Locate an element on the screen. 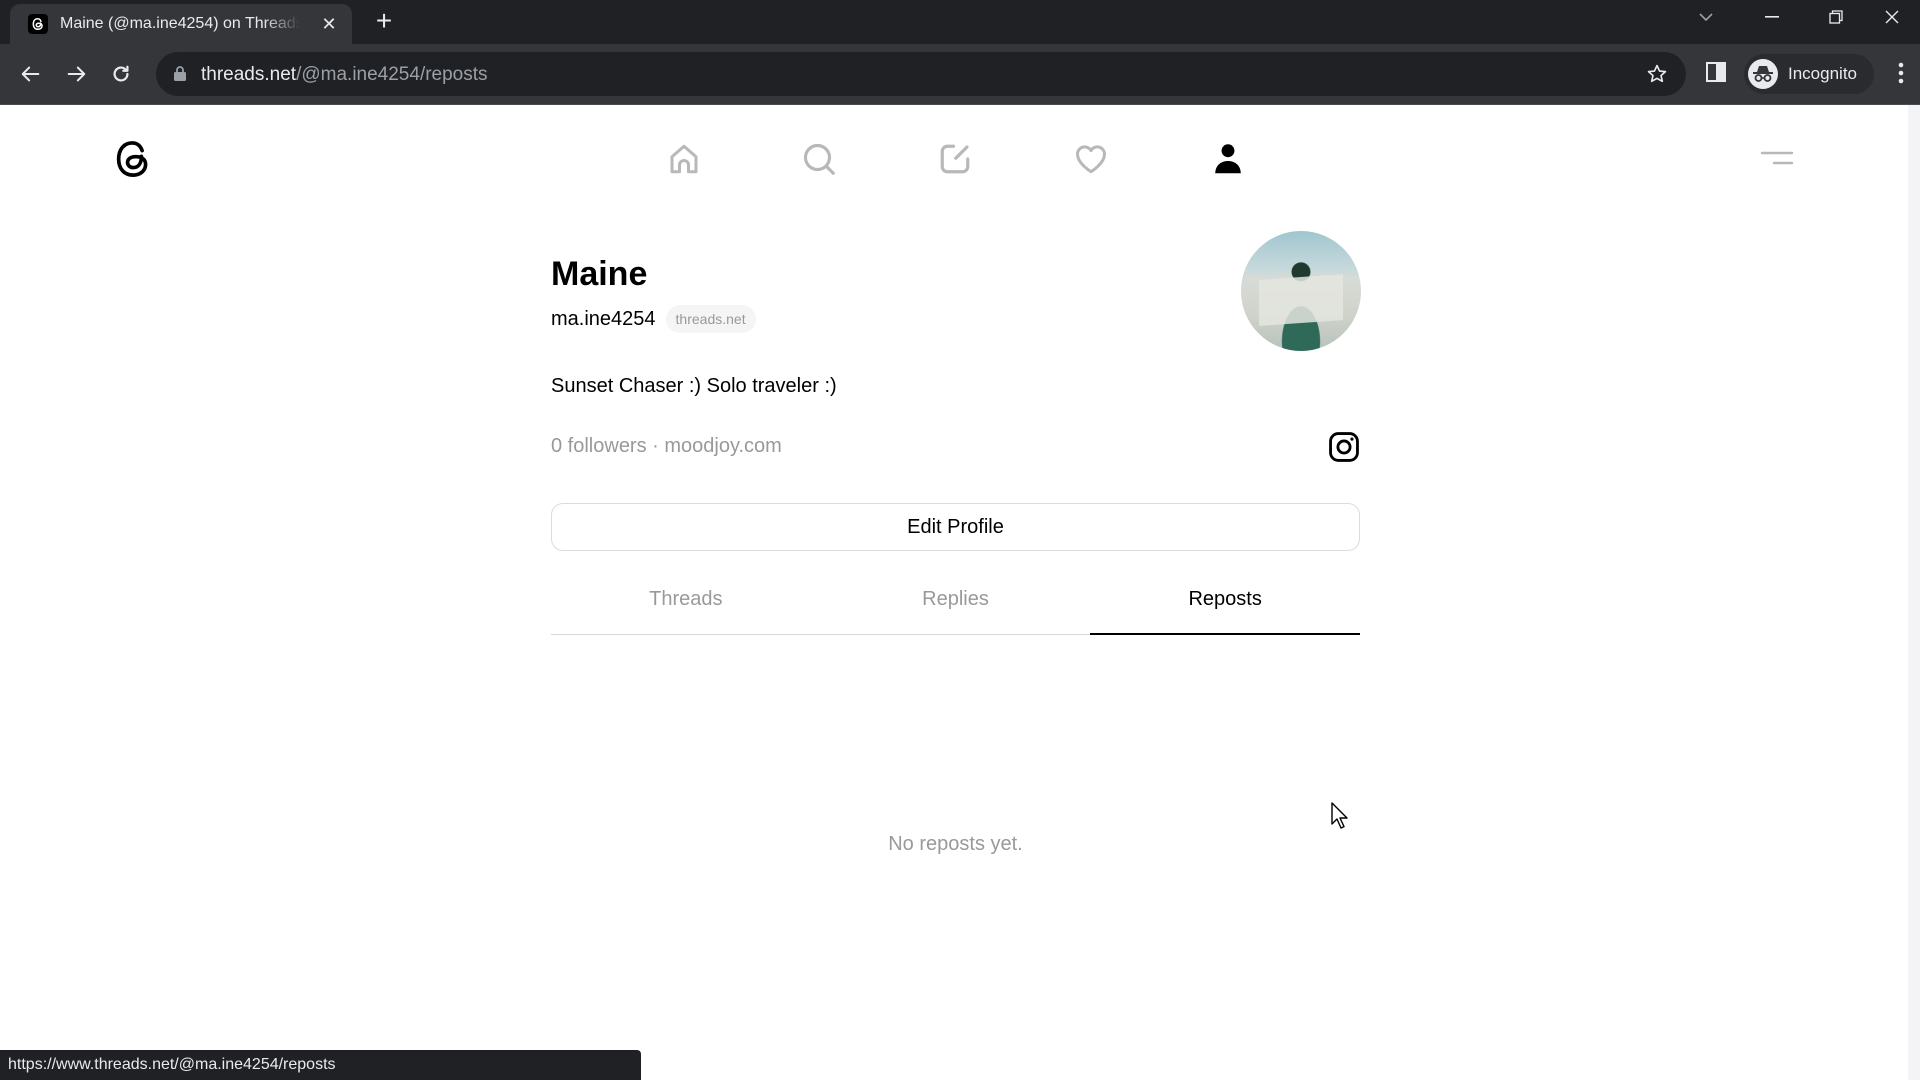 The height and width of the screenshot is (1080, 1920). window-close-icon is located at coordinates (1892, 17).